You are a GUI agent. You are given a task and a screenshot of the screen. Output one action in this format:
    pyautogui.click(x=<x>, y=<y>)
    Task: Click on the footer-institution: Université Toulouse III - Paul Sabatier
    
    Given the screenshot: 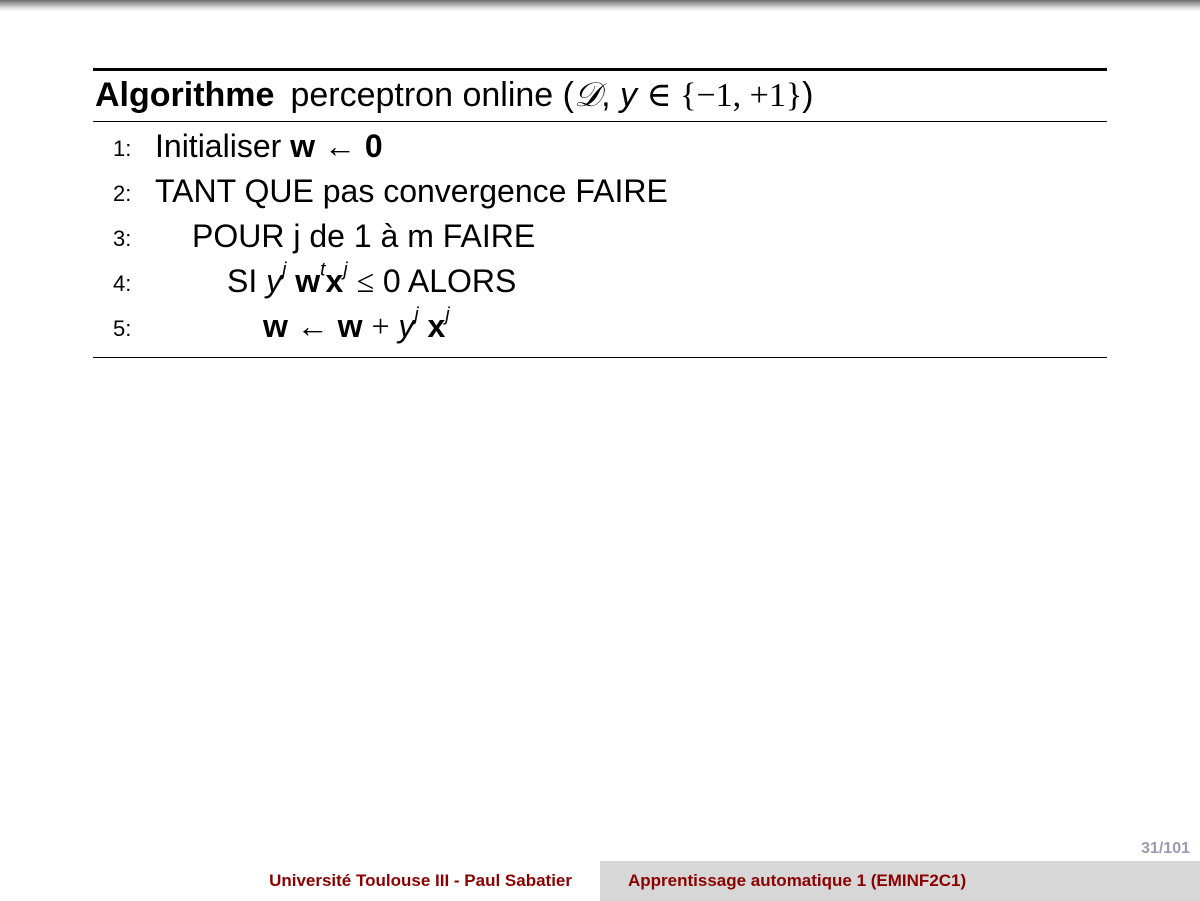 What is the action you would take?
    pyautogui.click(x=300, y=881)
    